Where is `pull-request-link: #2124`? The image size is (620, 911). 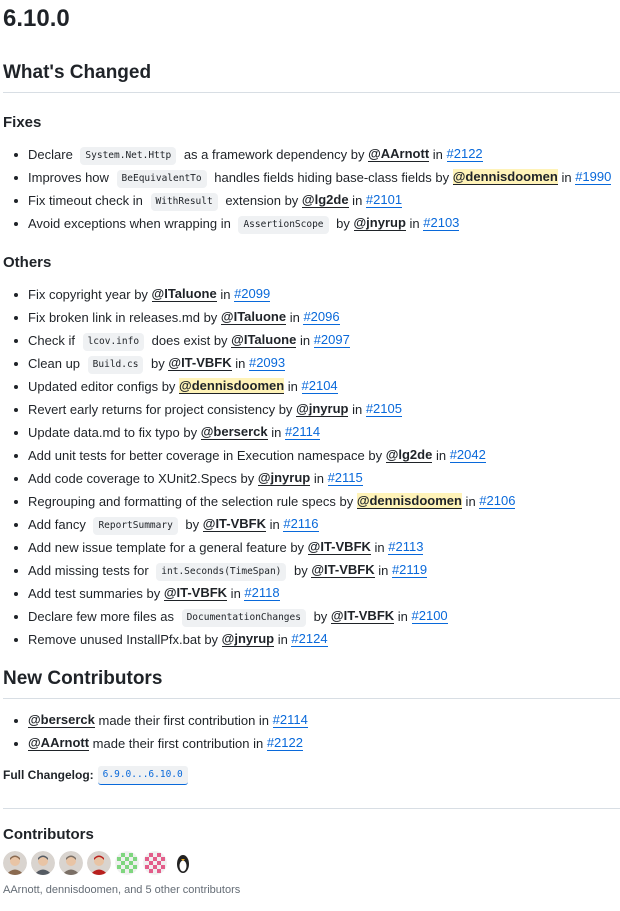 pull-request-link: #2124 is located at coordinates (309, 639).